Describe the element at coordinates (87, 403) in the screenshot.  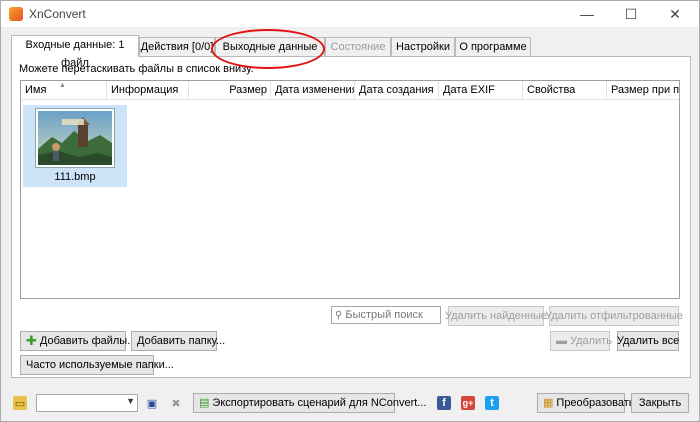
I see `preset-select: ▼` at that location.